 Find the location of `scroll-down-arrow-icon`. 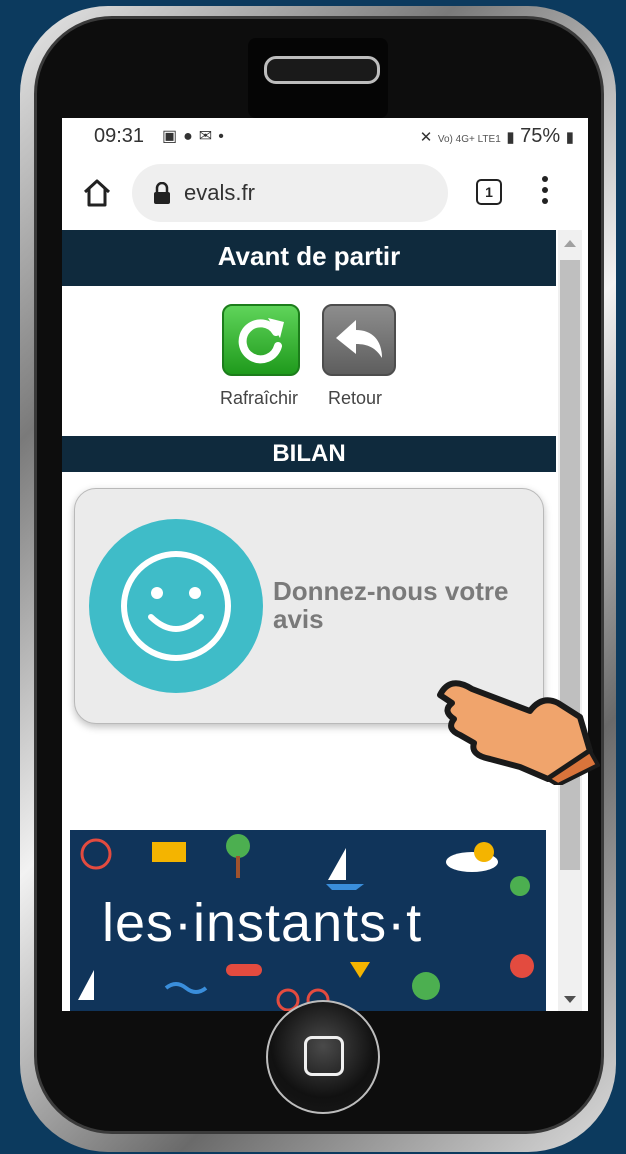

scroll-down-arrow-icon is located at coordinates (570, 999).